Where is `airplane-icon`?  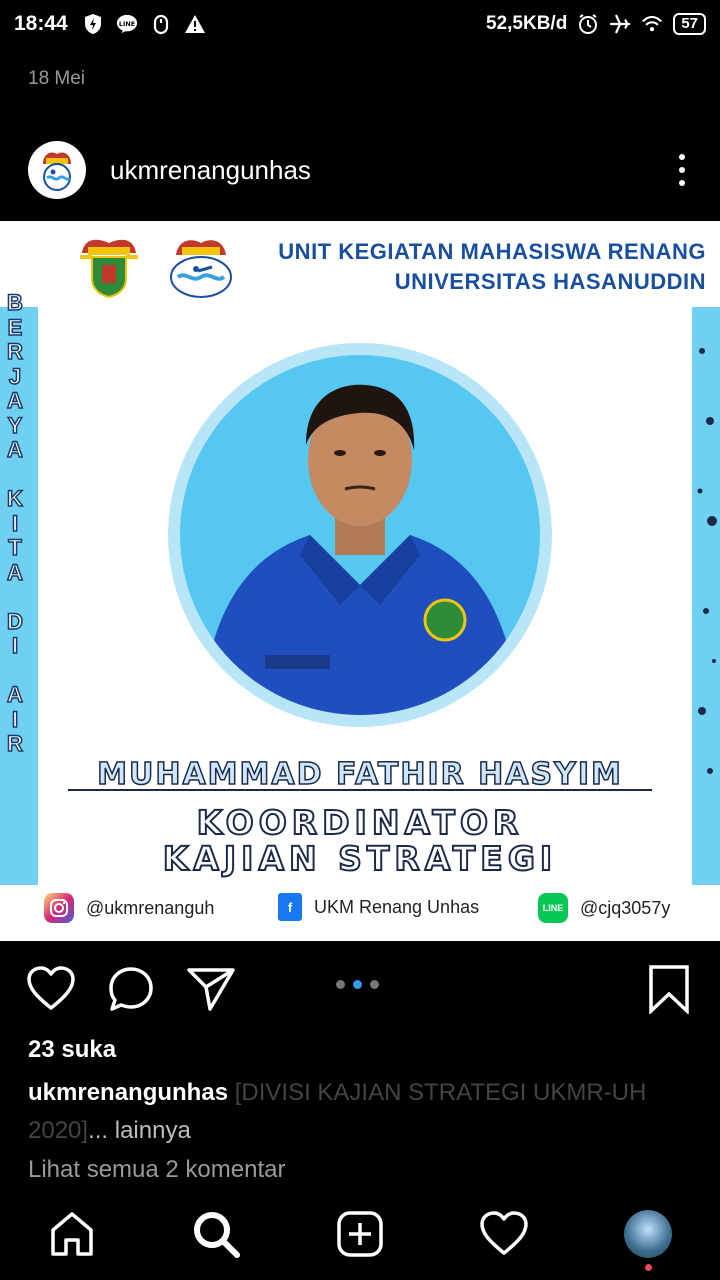
airplane-icon is located at coordinates (620, 24).